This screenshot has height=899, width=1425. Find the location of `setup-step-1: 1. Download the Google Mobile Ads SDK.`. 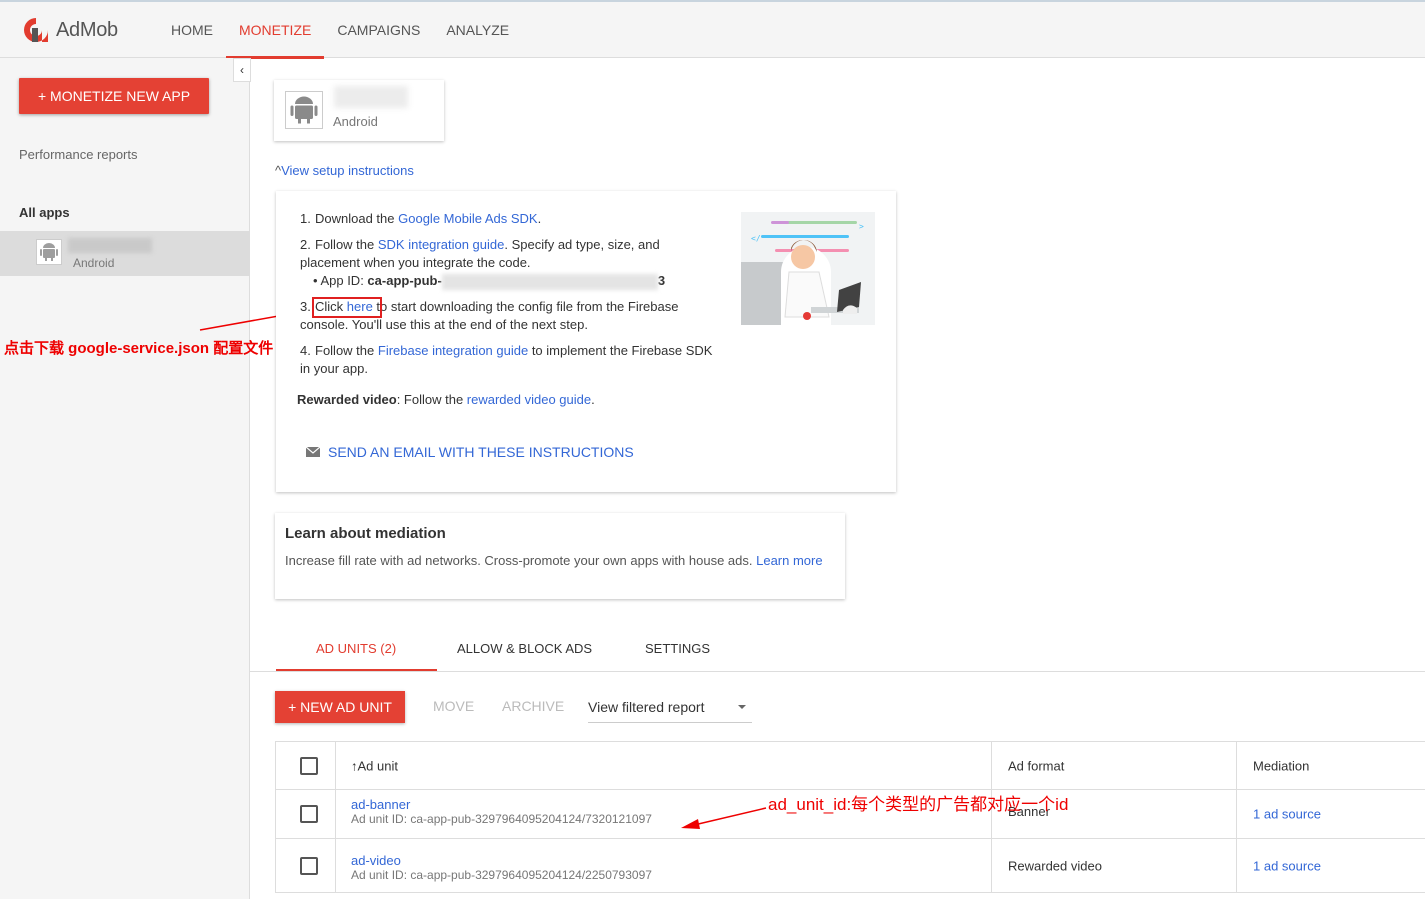

setup-step-1: 1. Download the Google Mobile Ads SDK. is located at coordinates (421, 218).